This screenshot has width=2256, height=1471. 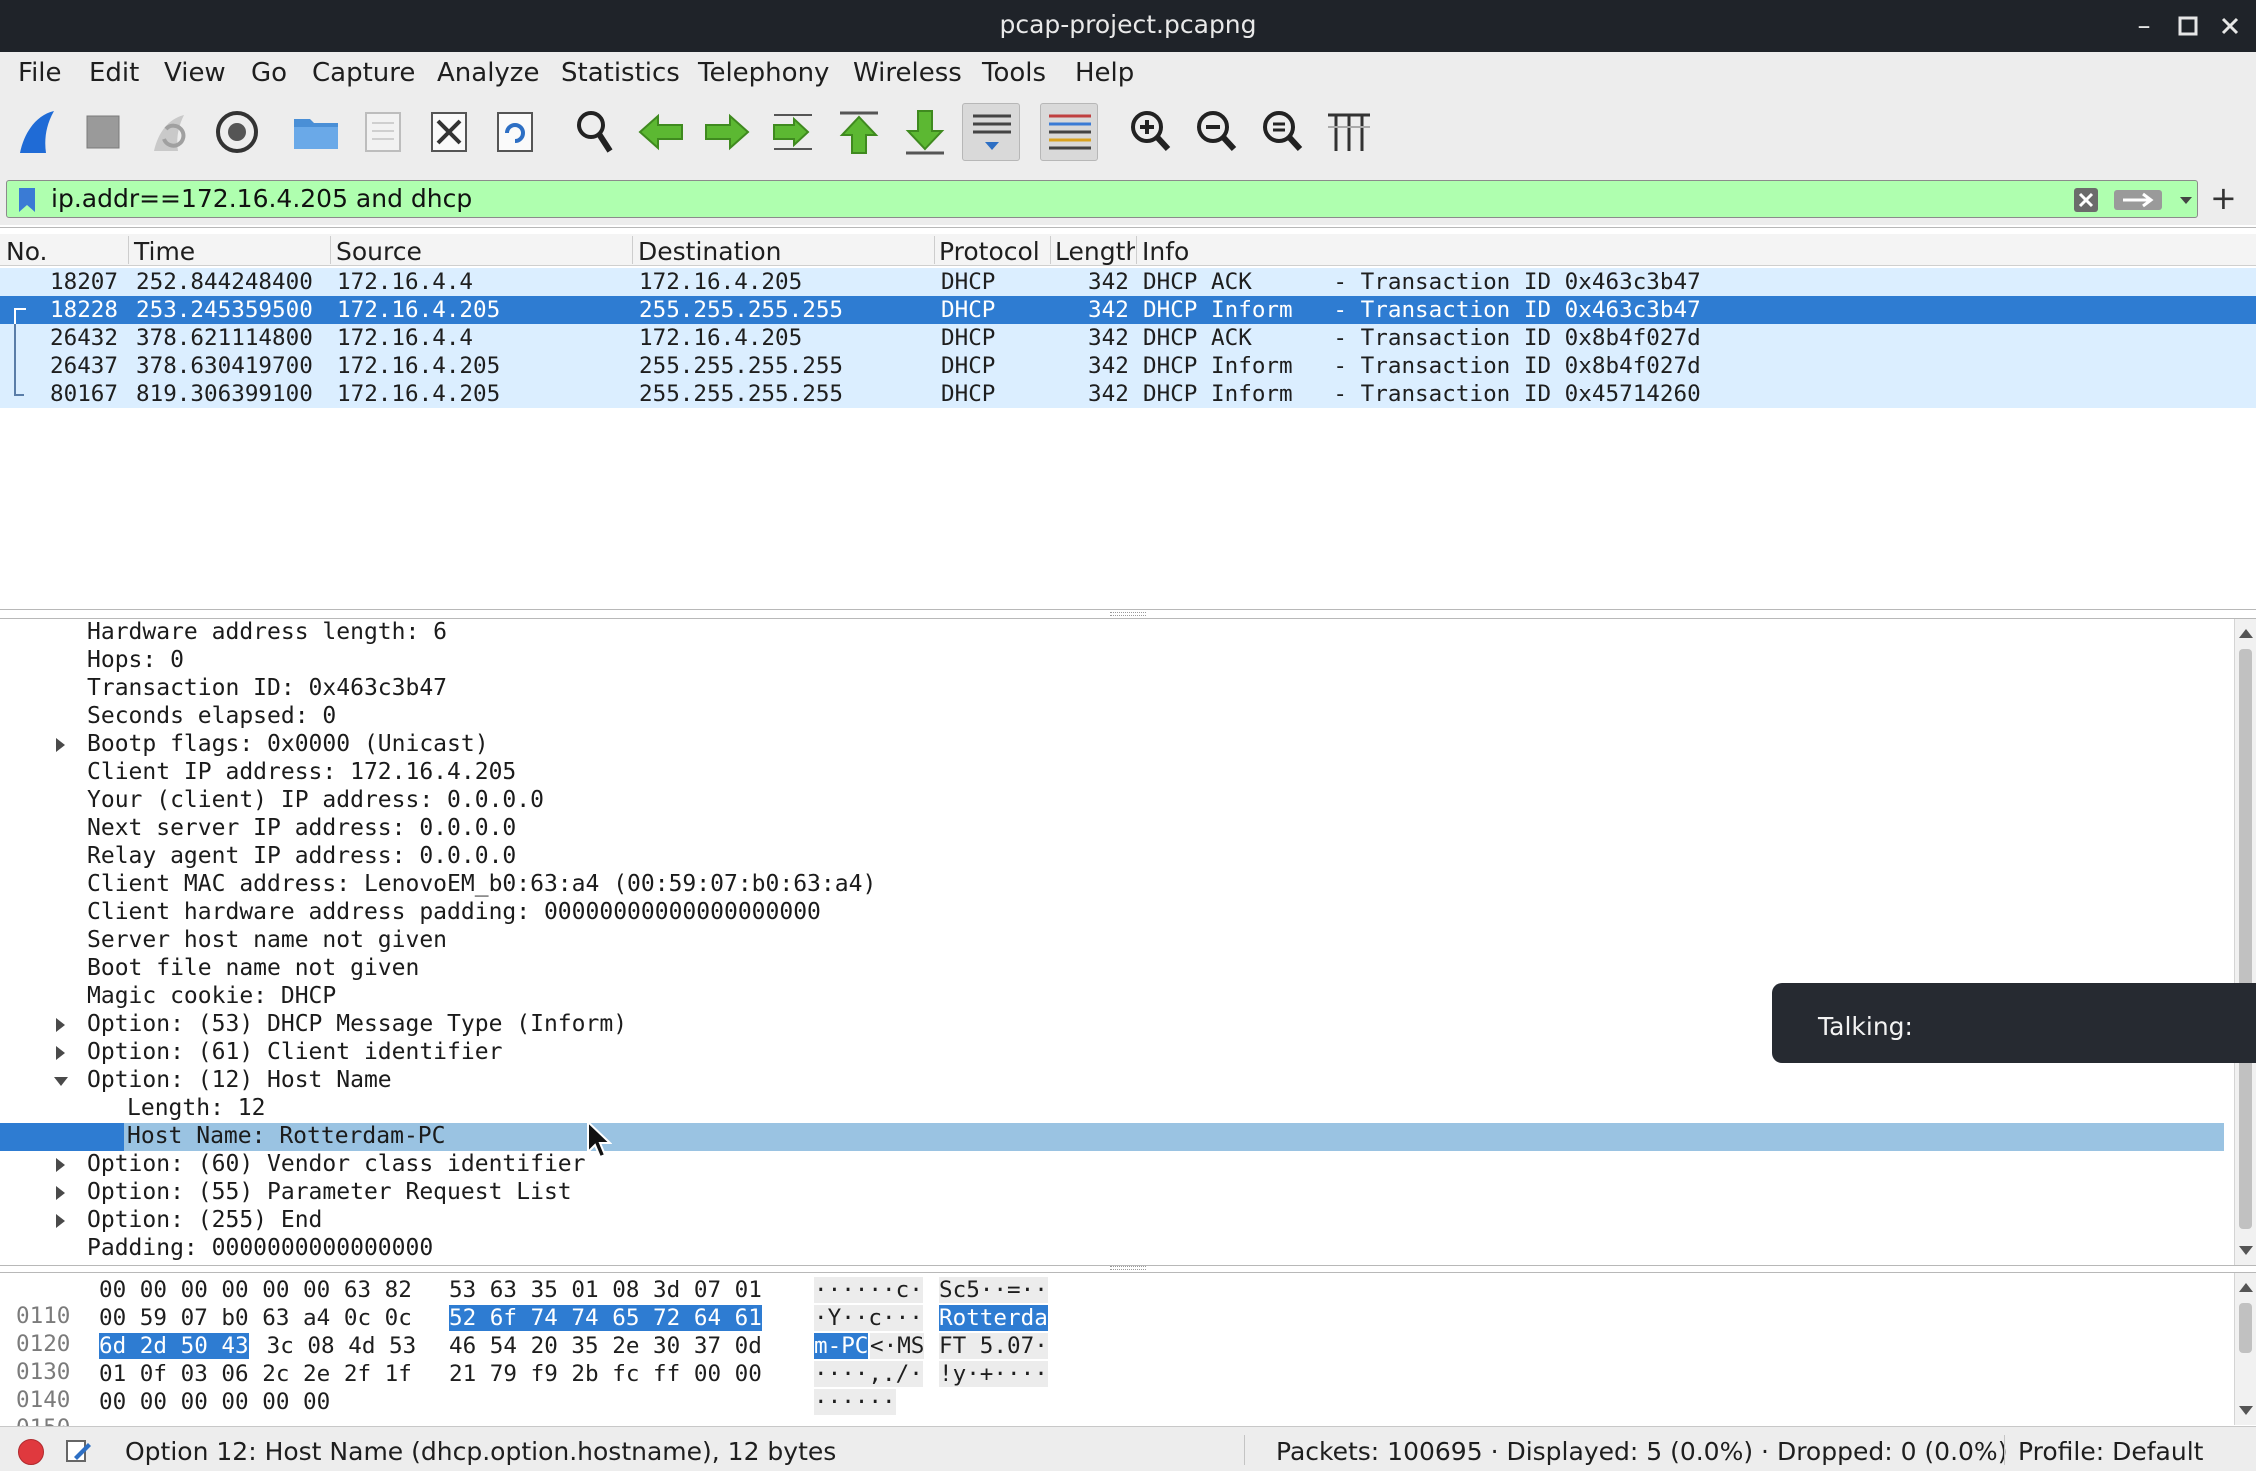 What do you see at coordinates (2086, 200) in the screenshot?
I see `clear-filter-icon` at bounding box center [2086, 200].